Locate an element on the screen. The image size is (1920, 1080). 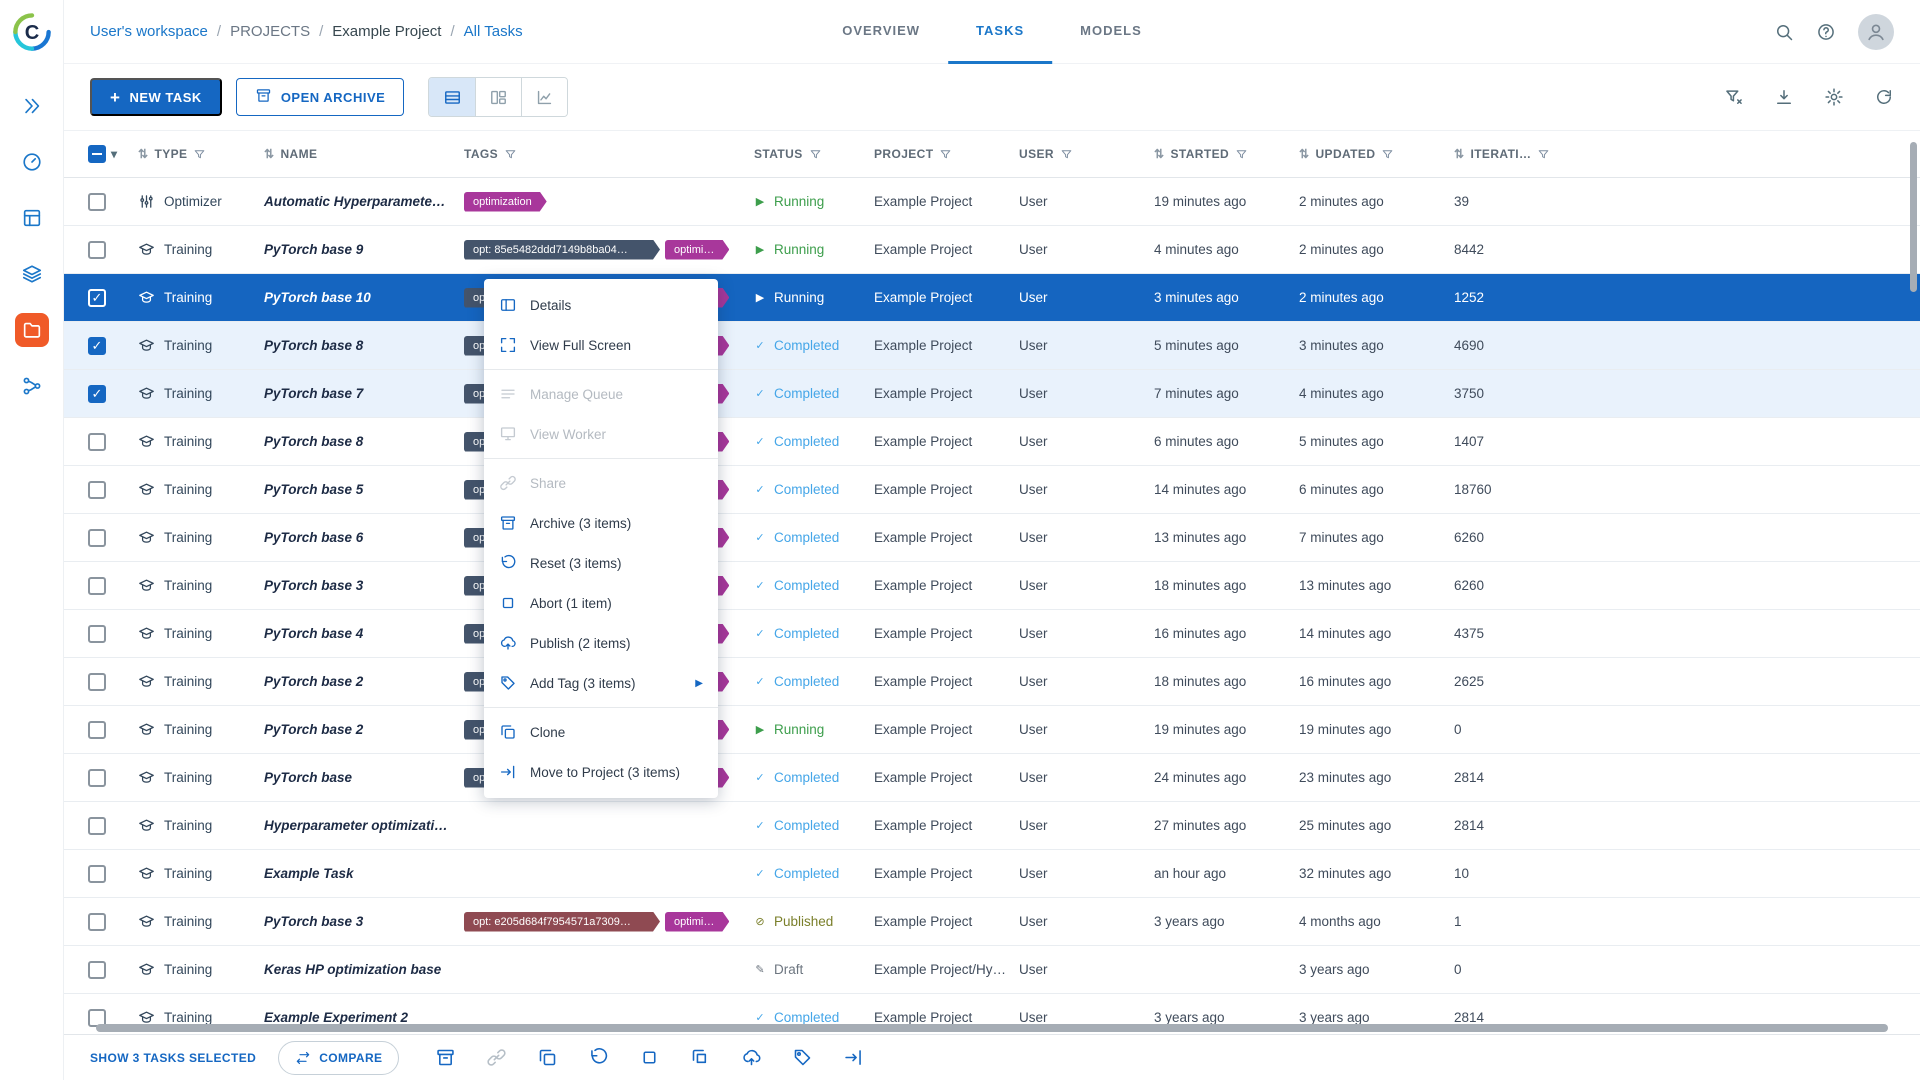
abort-action-icon is located at coordinates (649, 1057).